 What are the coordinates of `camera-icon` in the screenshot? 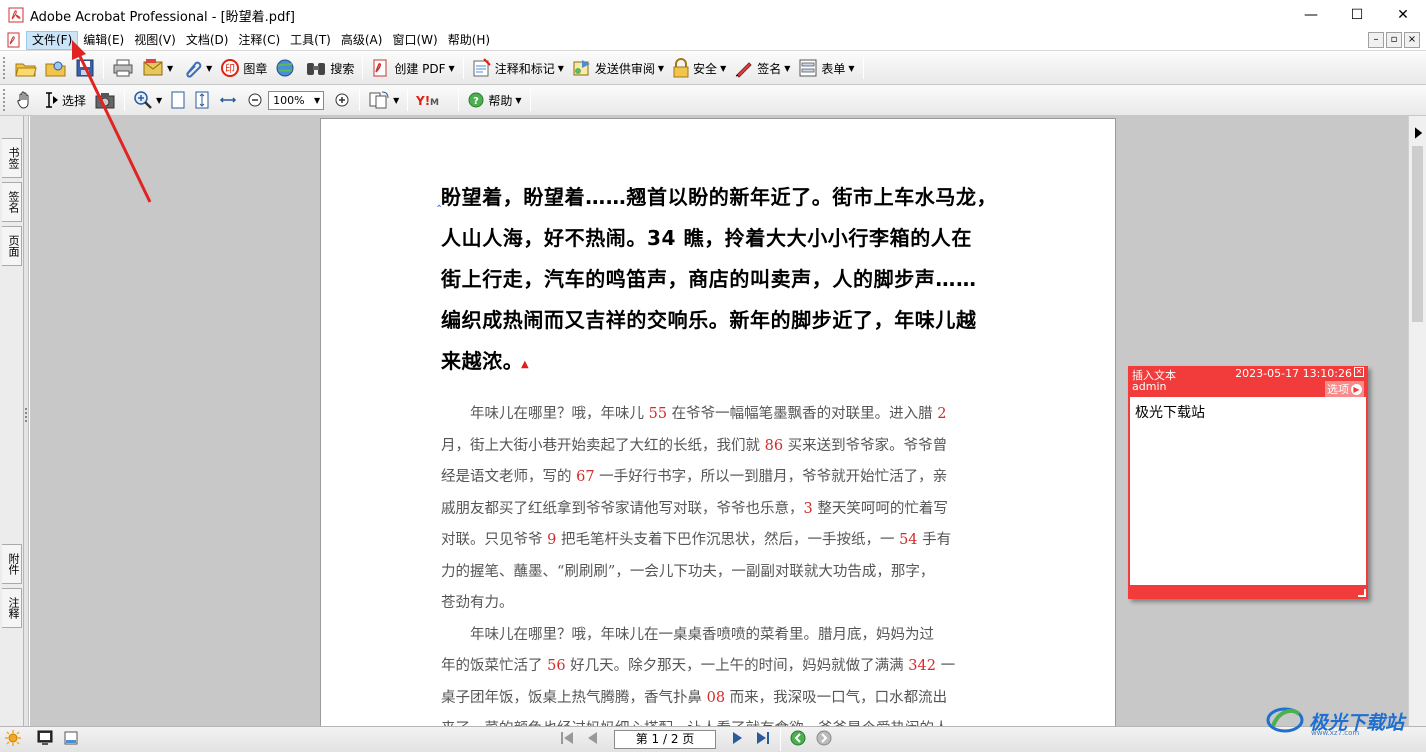 It's located at (105, 100).